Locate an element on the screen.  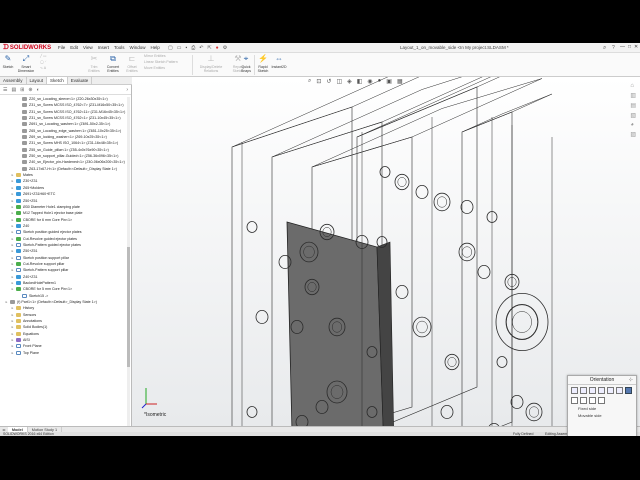
trimetric-view-button is located at coordinates (583, 400).